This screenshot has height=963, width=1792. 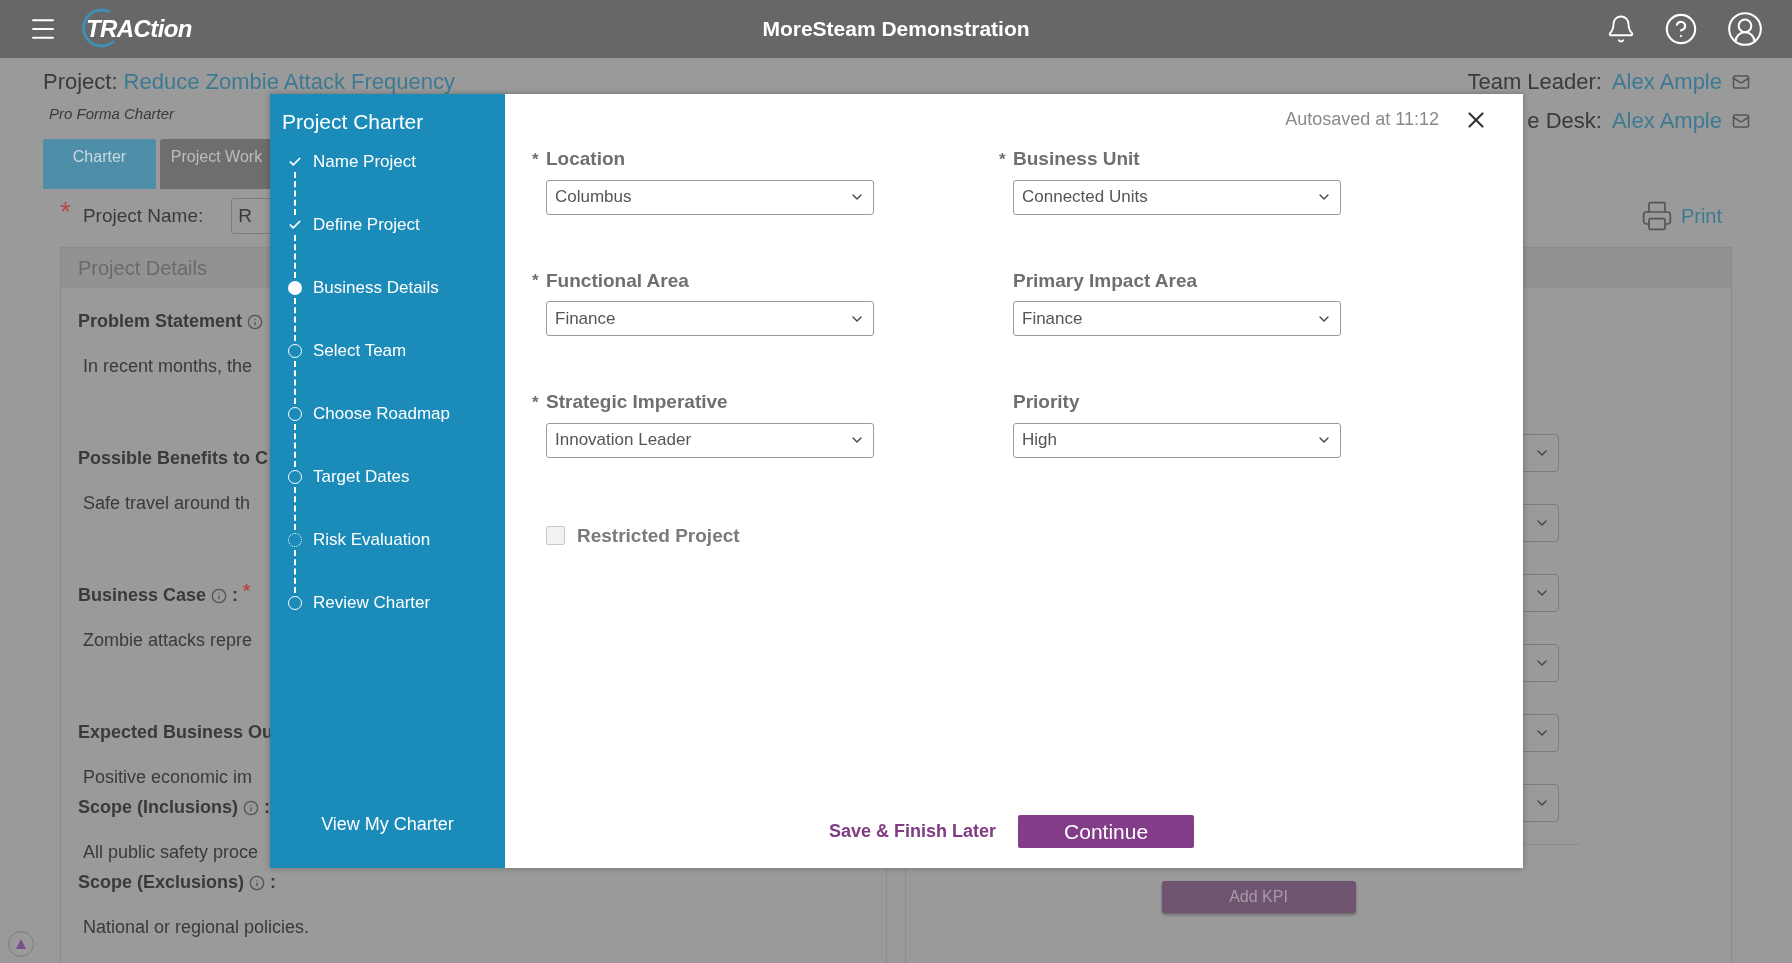 What do you see at coordinates (555, 536) in the screenshot?
I see `restricted-checkbox` at bounding box center [555, 536].